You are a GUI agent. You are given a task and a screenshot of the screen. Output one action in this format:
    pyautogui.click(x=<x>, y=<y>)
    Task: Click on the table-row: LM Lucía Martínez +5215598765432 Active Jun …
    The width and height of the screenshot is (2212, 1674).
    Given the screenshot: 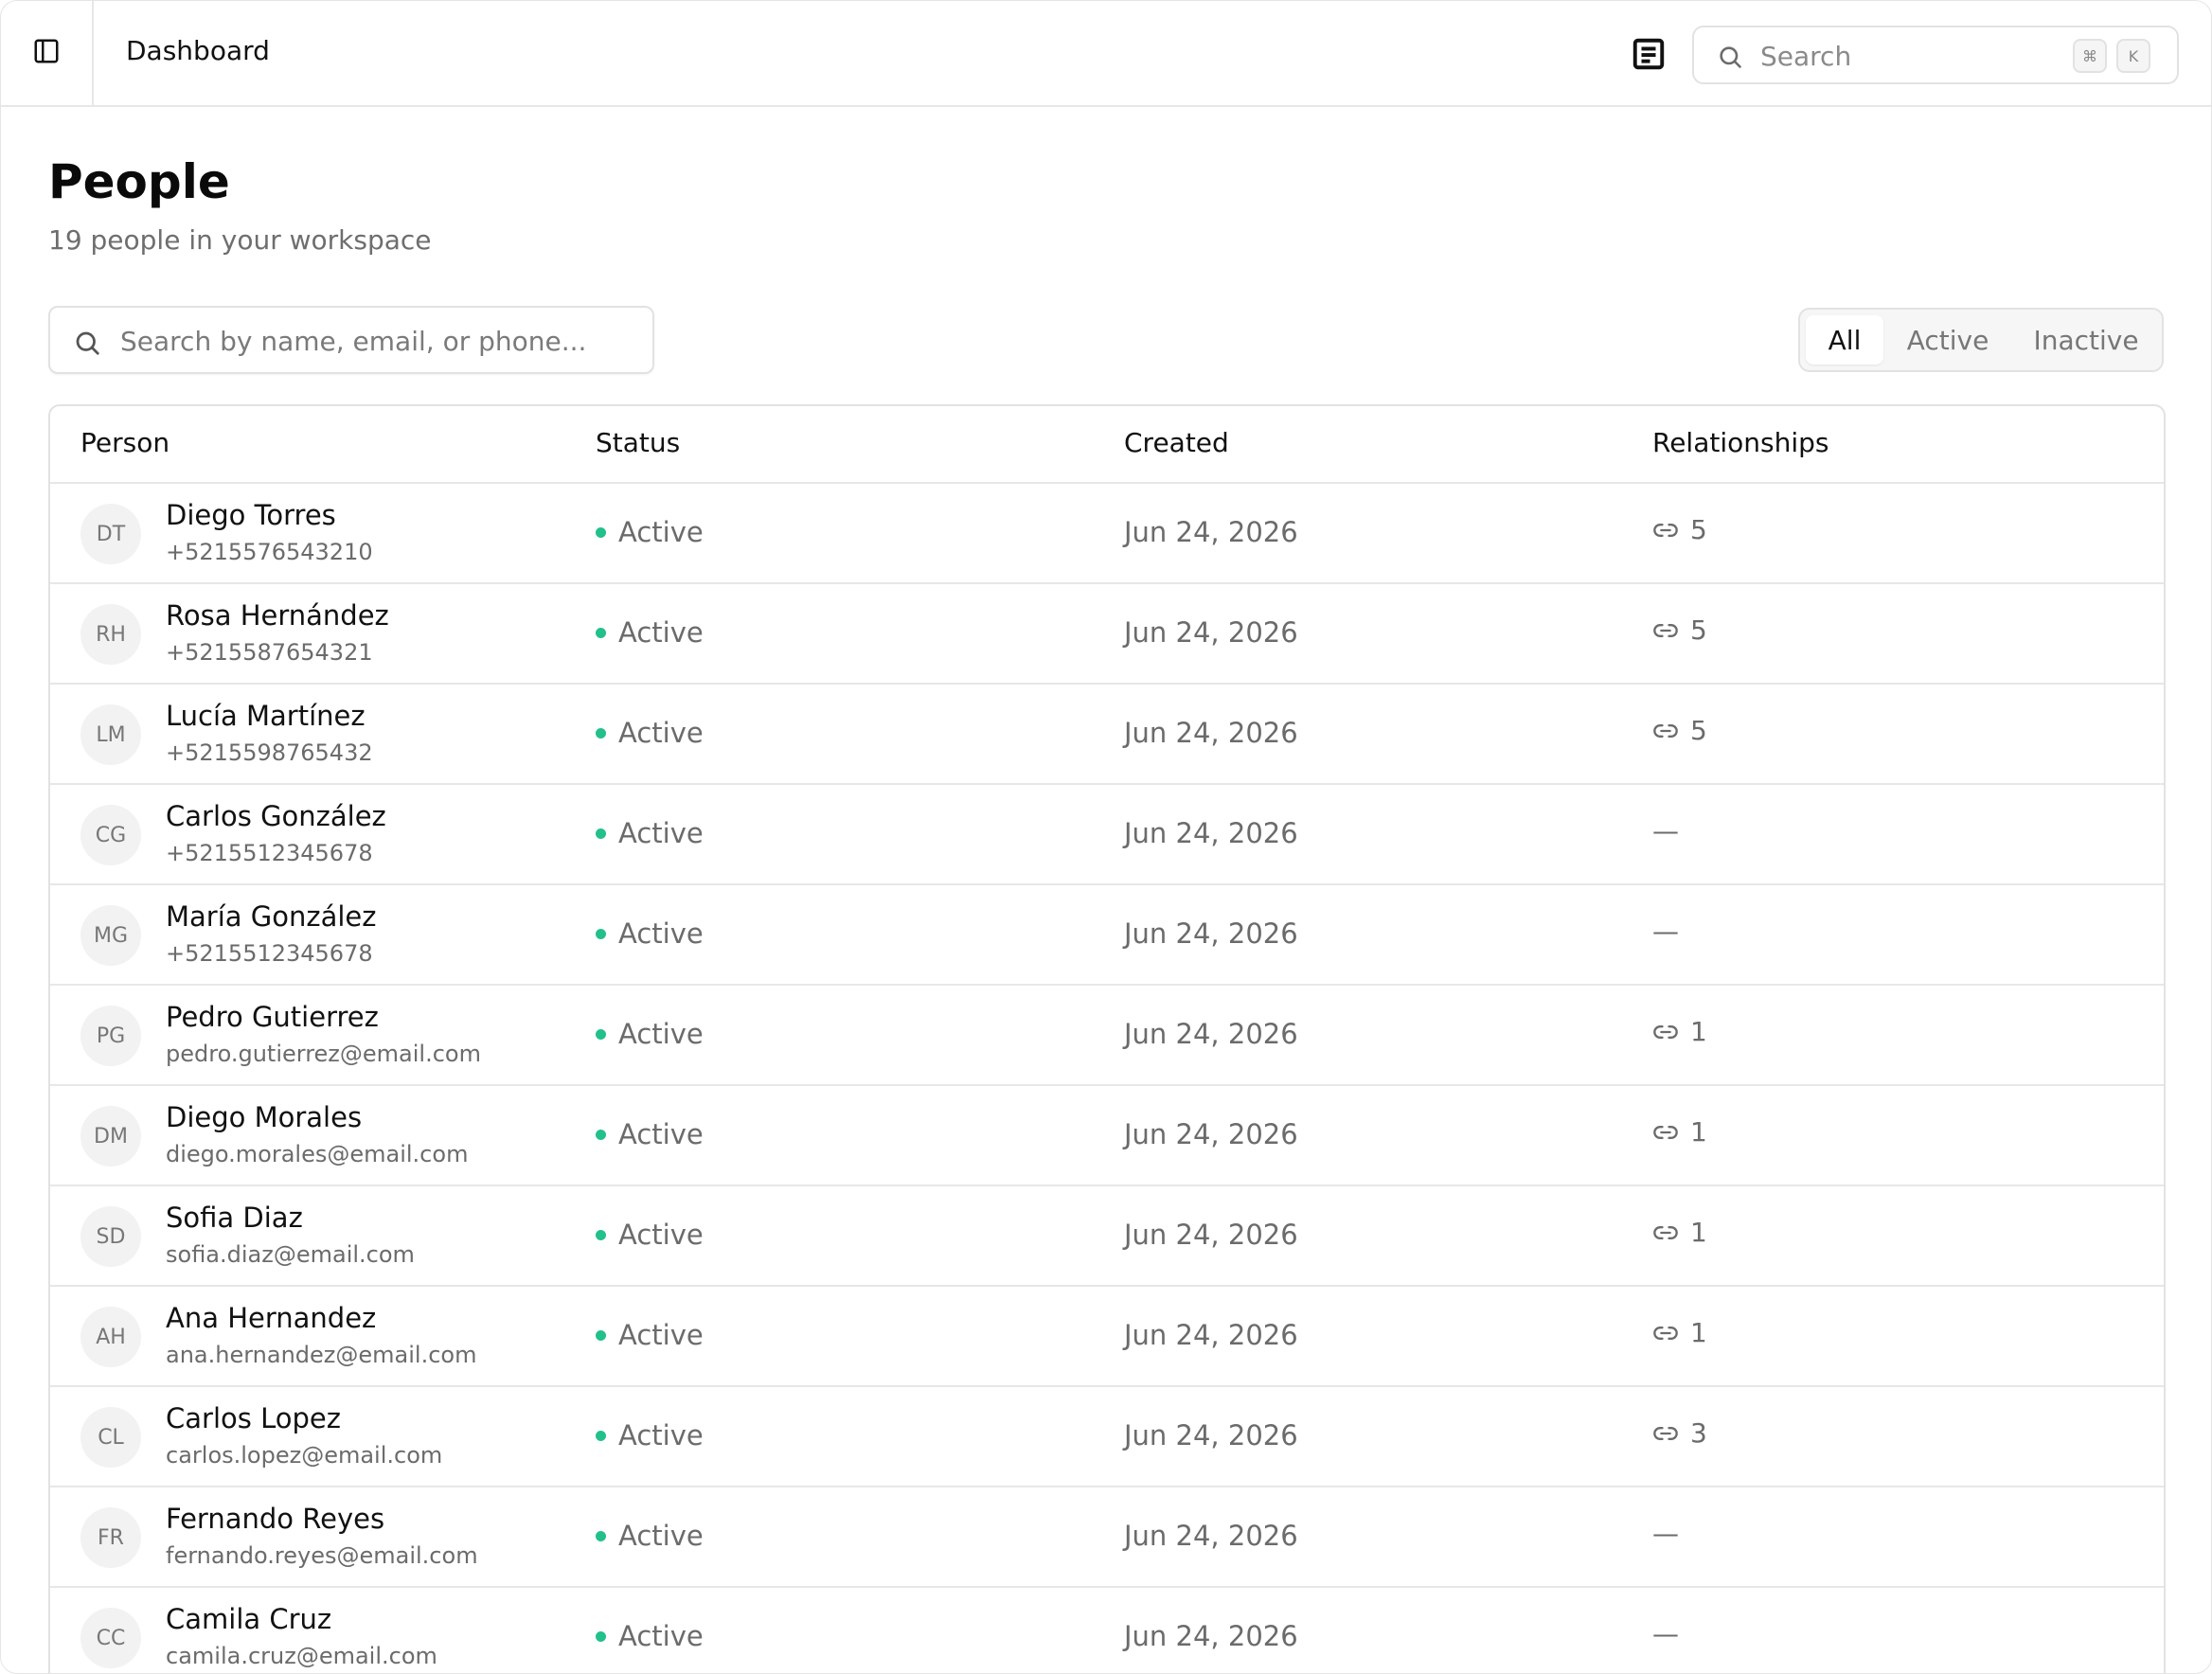 What is the action you would take?
    pyautogui.click(x=1107, y=735)
    